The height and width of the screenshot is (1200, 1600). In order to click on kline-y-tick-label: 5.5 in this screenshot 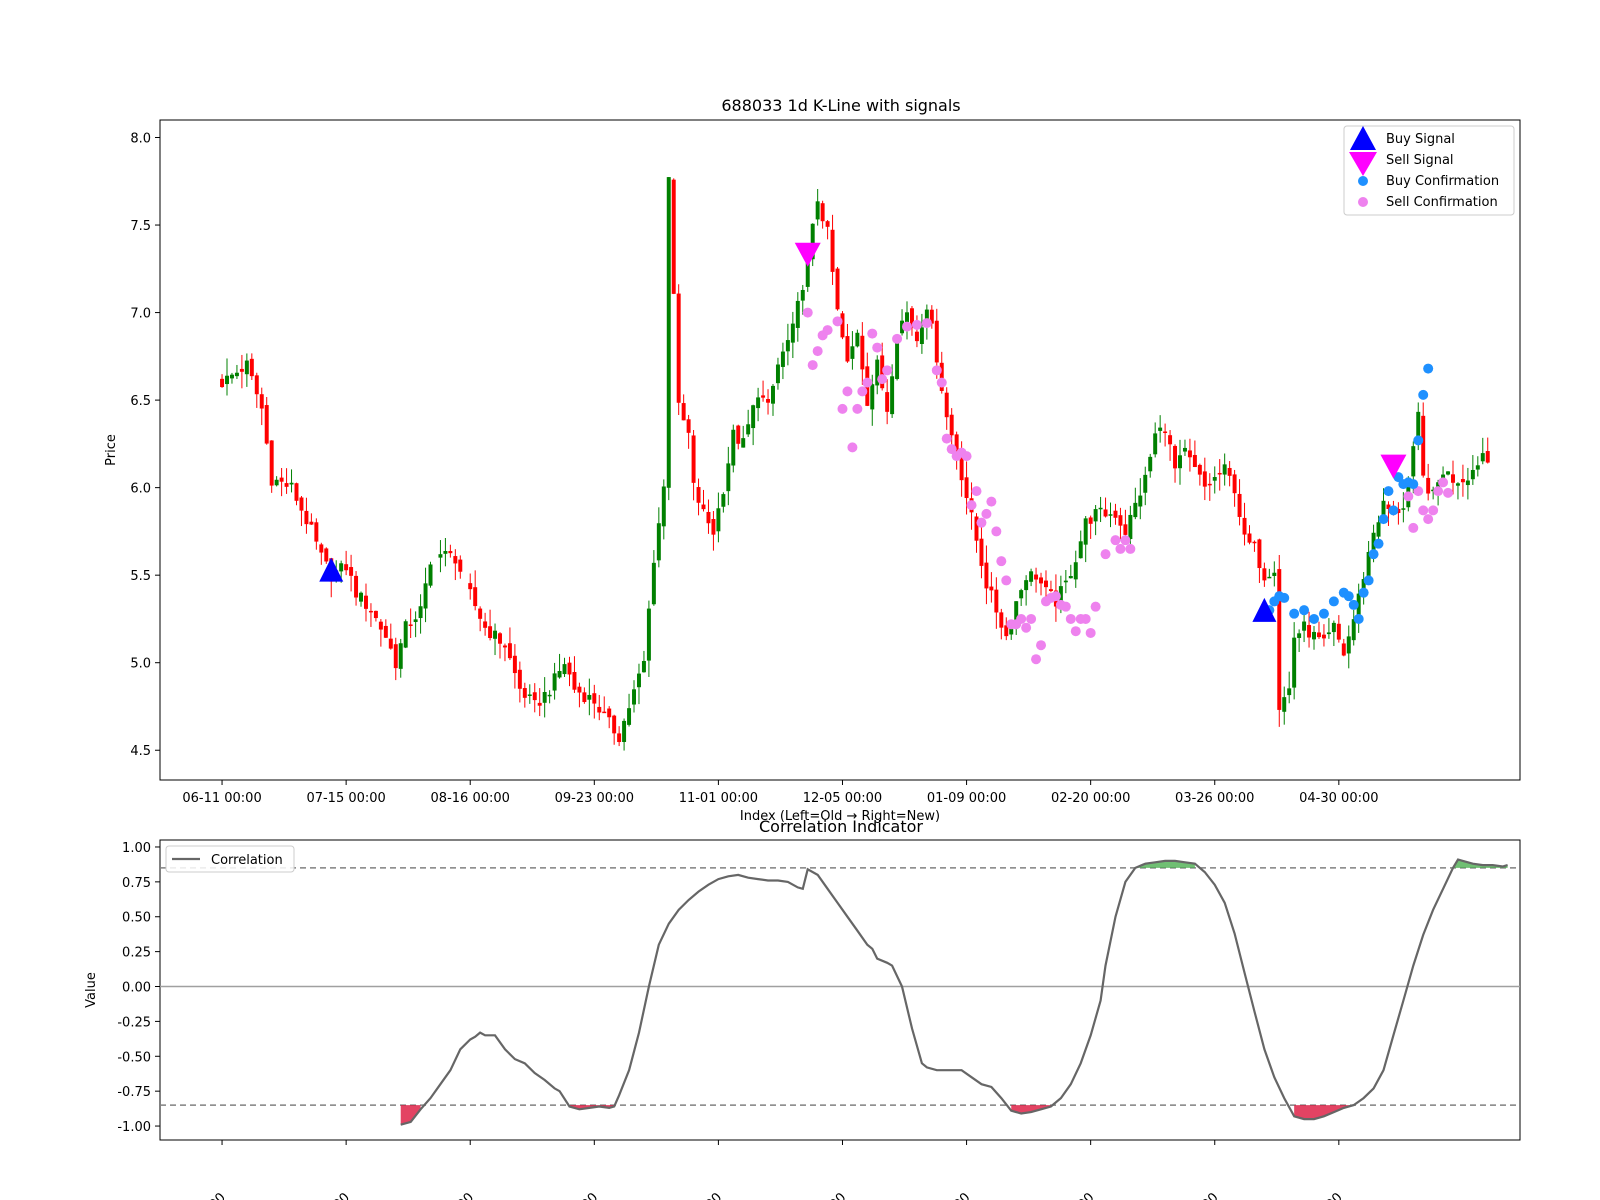, I will do `click(140, 576)`.